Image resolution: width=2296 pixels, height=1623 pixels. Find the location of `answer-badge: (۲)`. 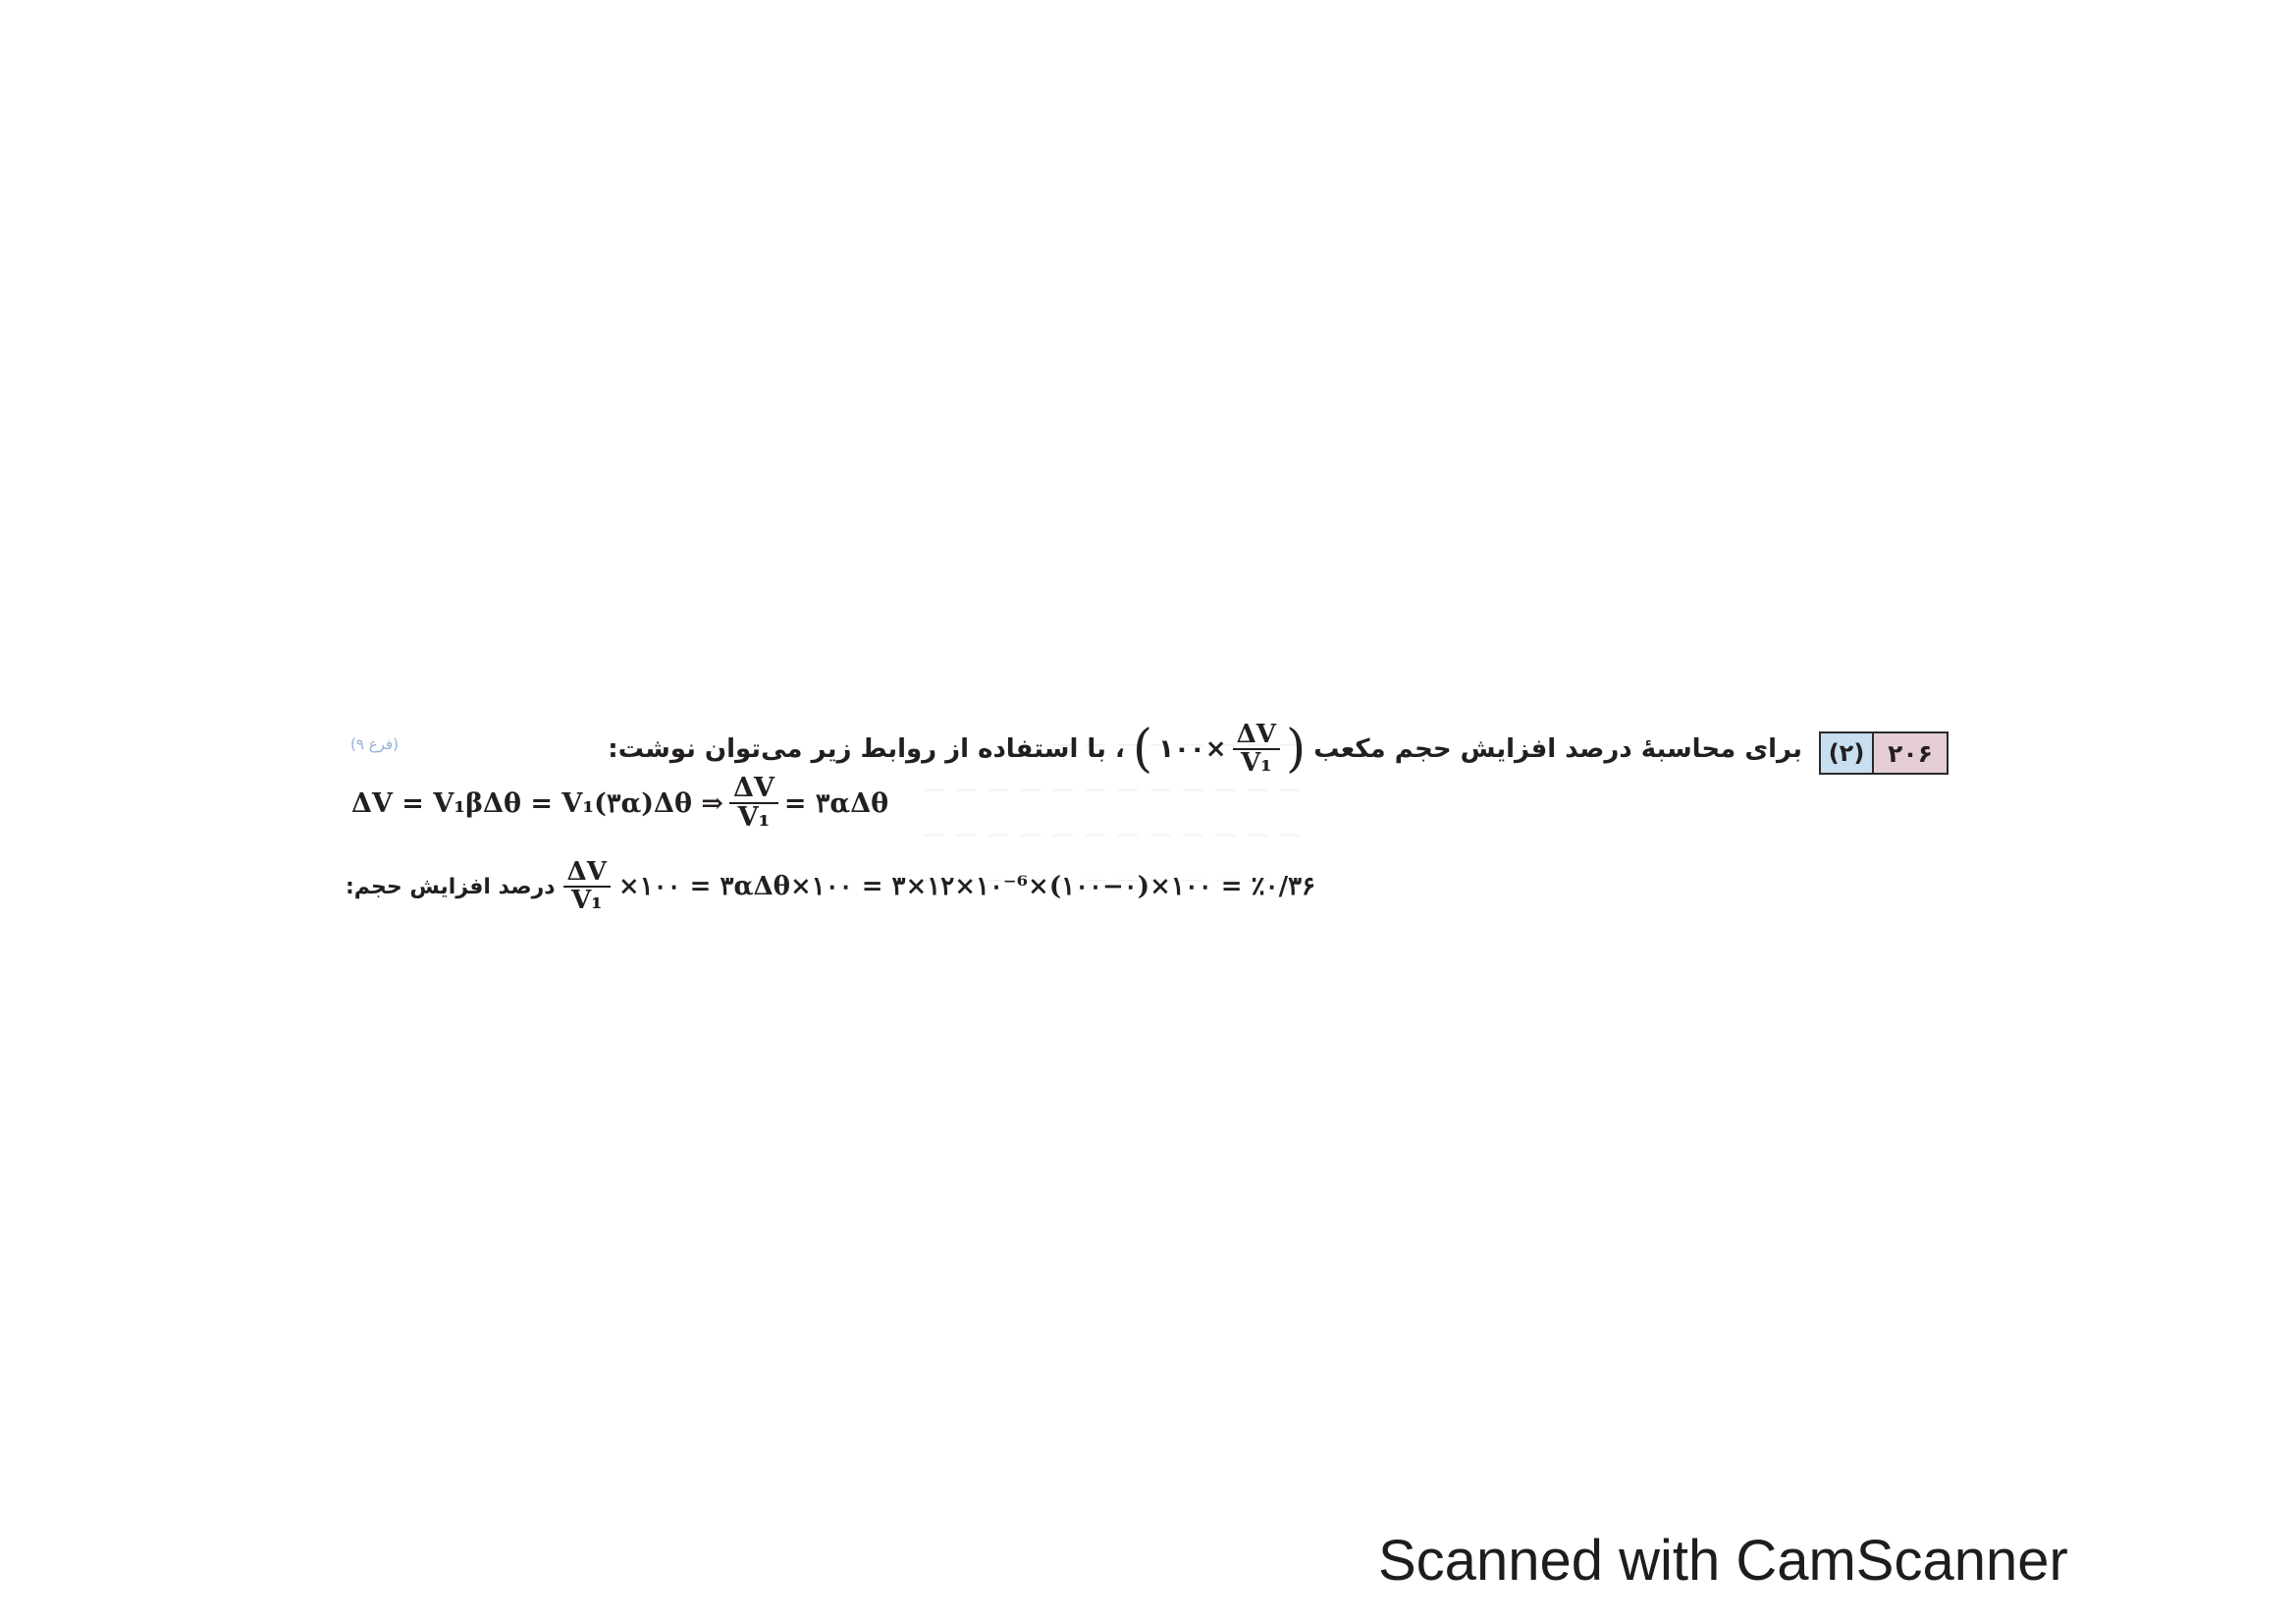

answer-badge: (۲) is located at coordinates (1848, 753).